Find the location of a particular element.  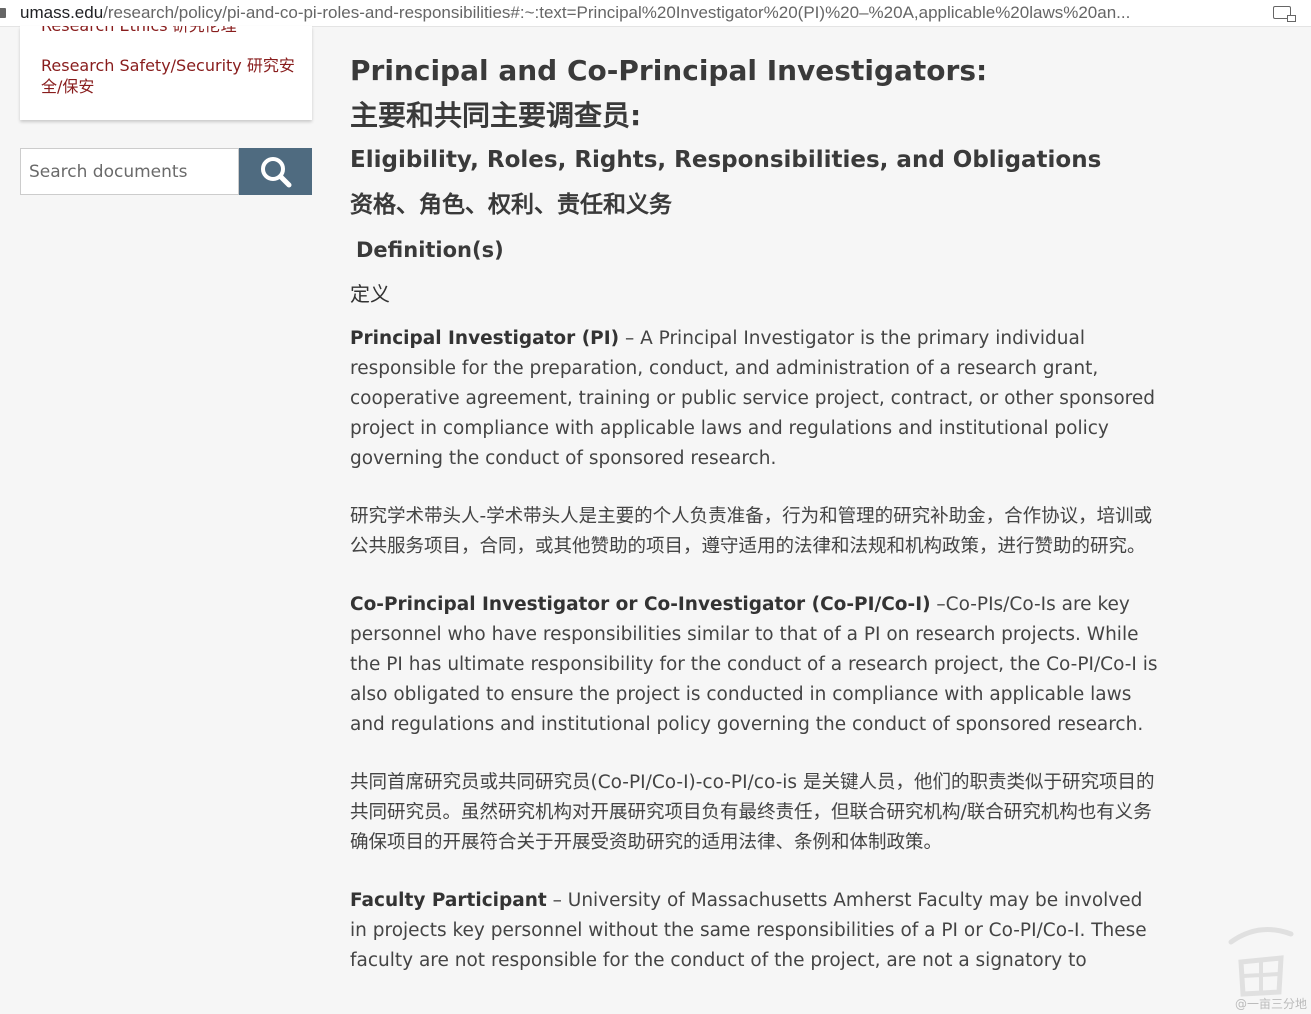

lock-icon is located at coordinates (3, 13).